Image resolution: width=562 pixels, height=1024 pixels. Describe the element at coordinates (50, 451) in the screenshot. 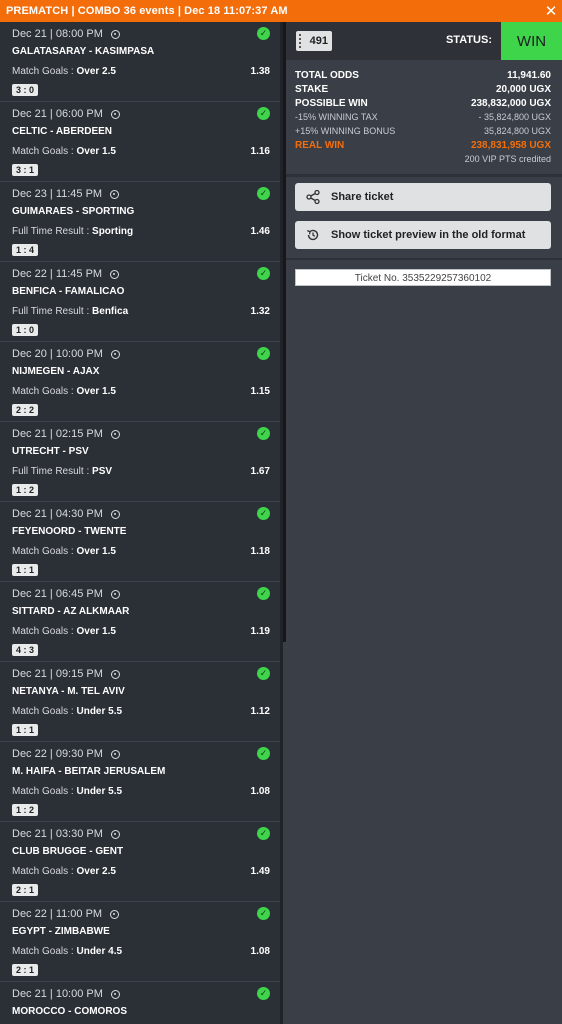

I see `event-teams: UTRECHT - PSV` at that location.